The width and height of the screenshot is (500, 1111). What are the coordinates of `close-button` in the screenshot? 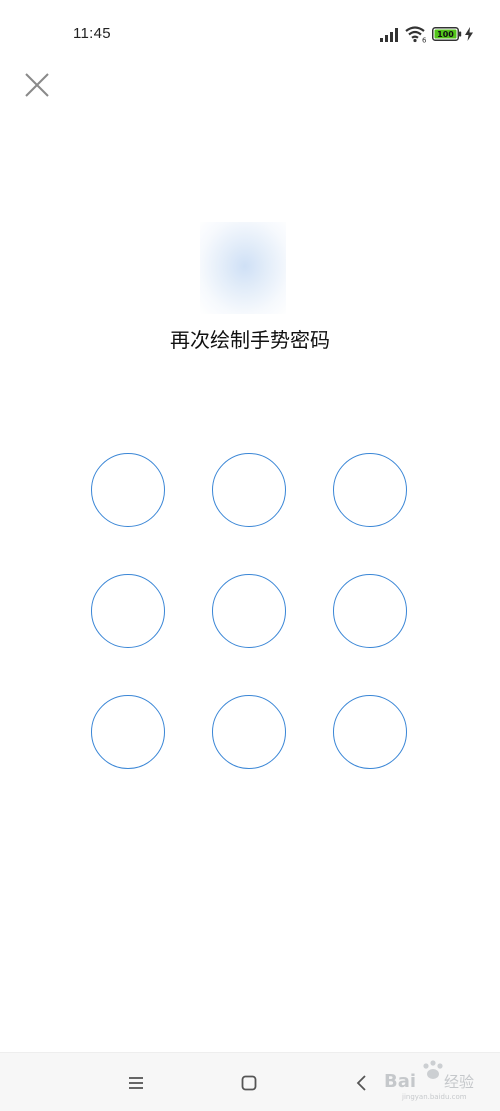 It's located at (37, 85).